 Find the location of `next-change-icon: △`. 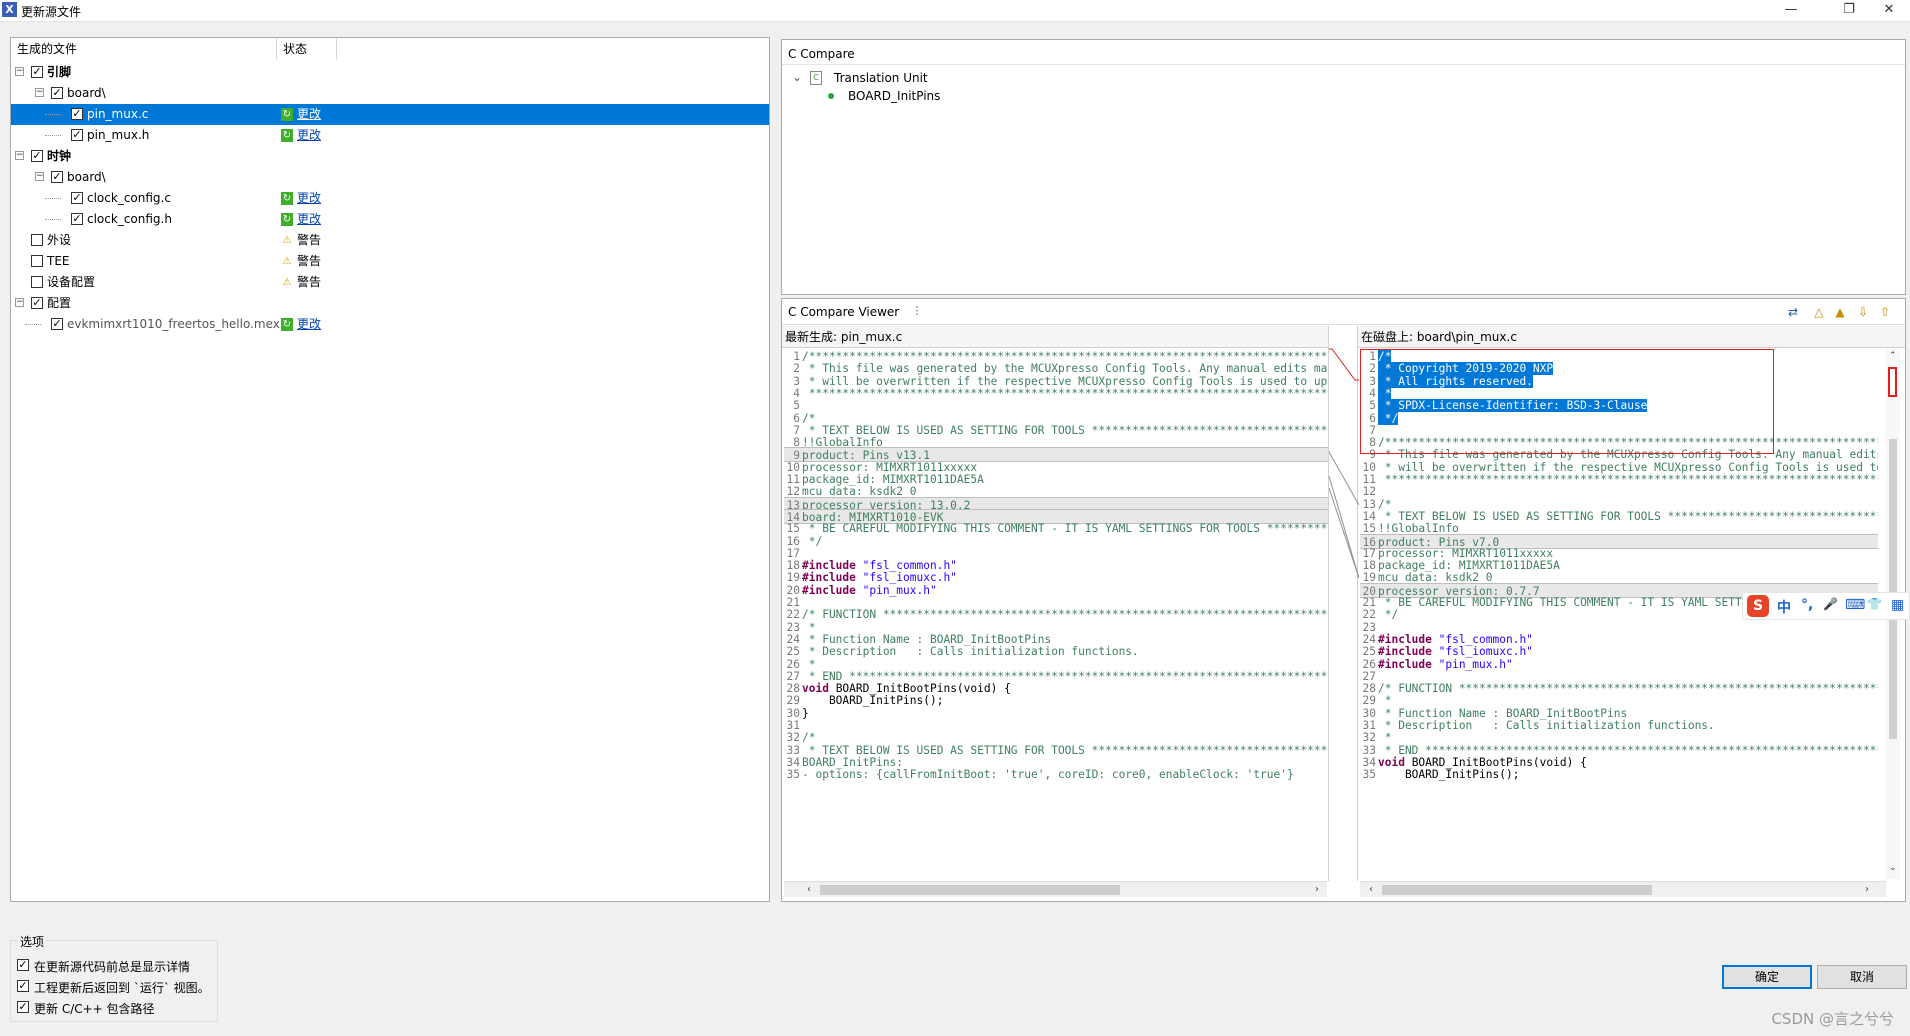

next-change-icon: △ is located at coordinates (1819, 312).